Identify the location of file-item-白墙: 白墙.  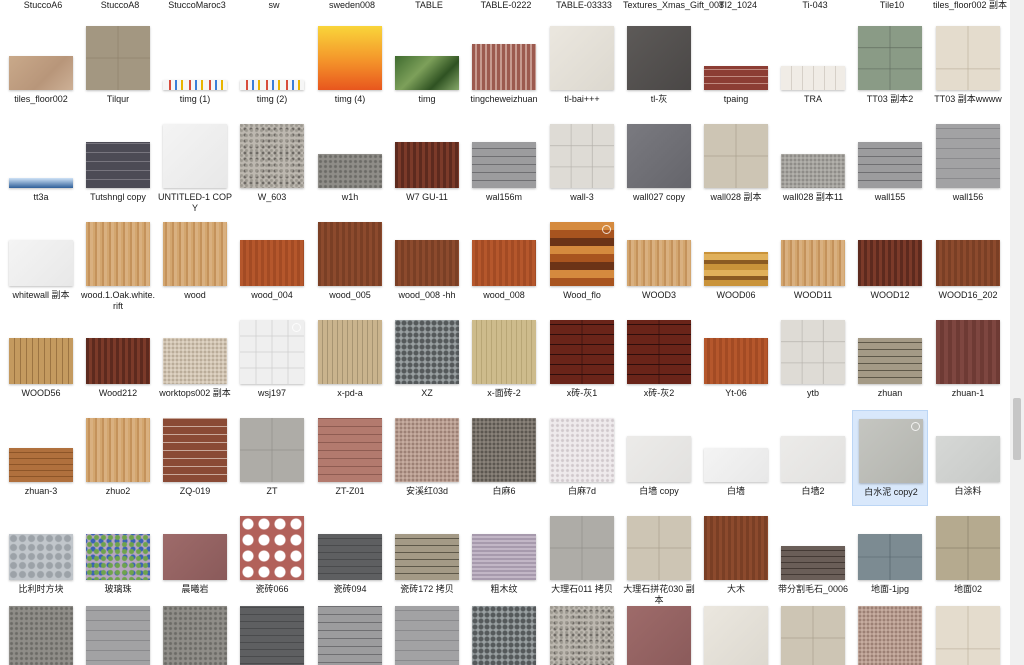
(736, 458).